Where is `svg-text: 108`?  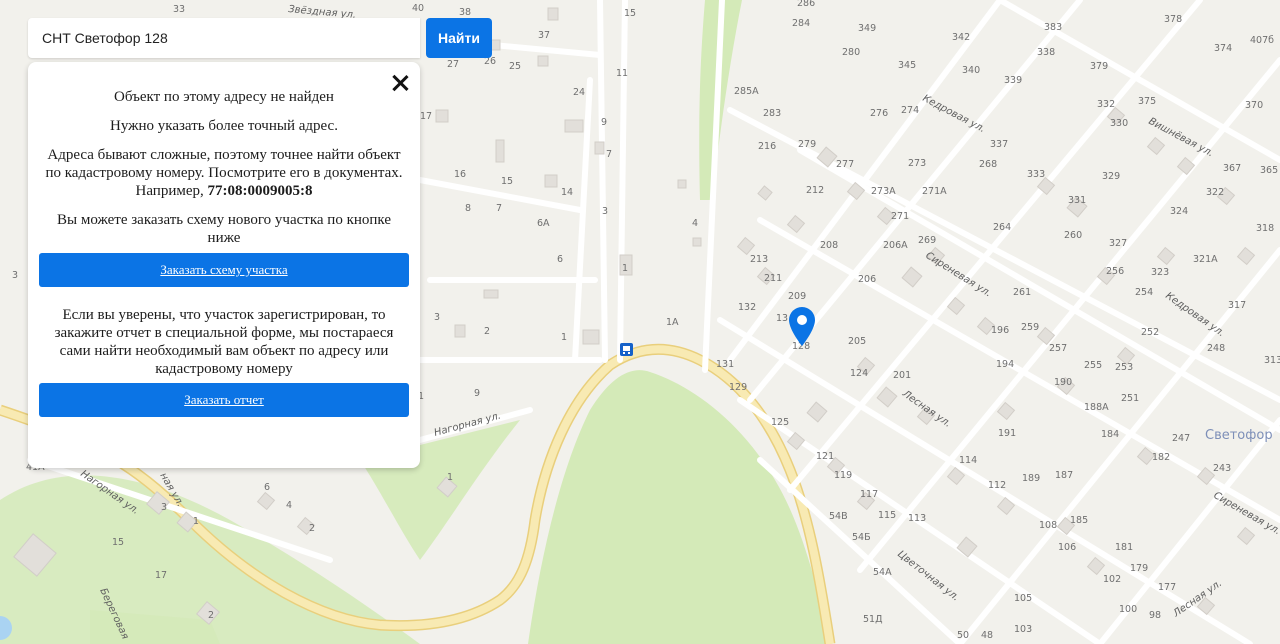
svg-text: 108 is located at coordinates (1048, 525).